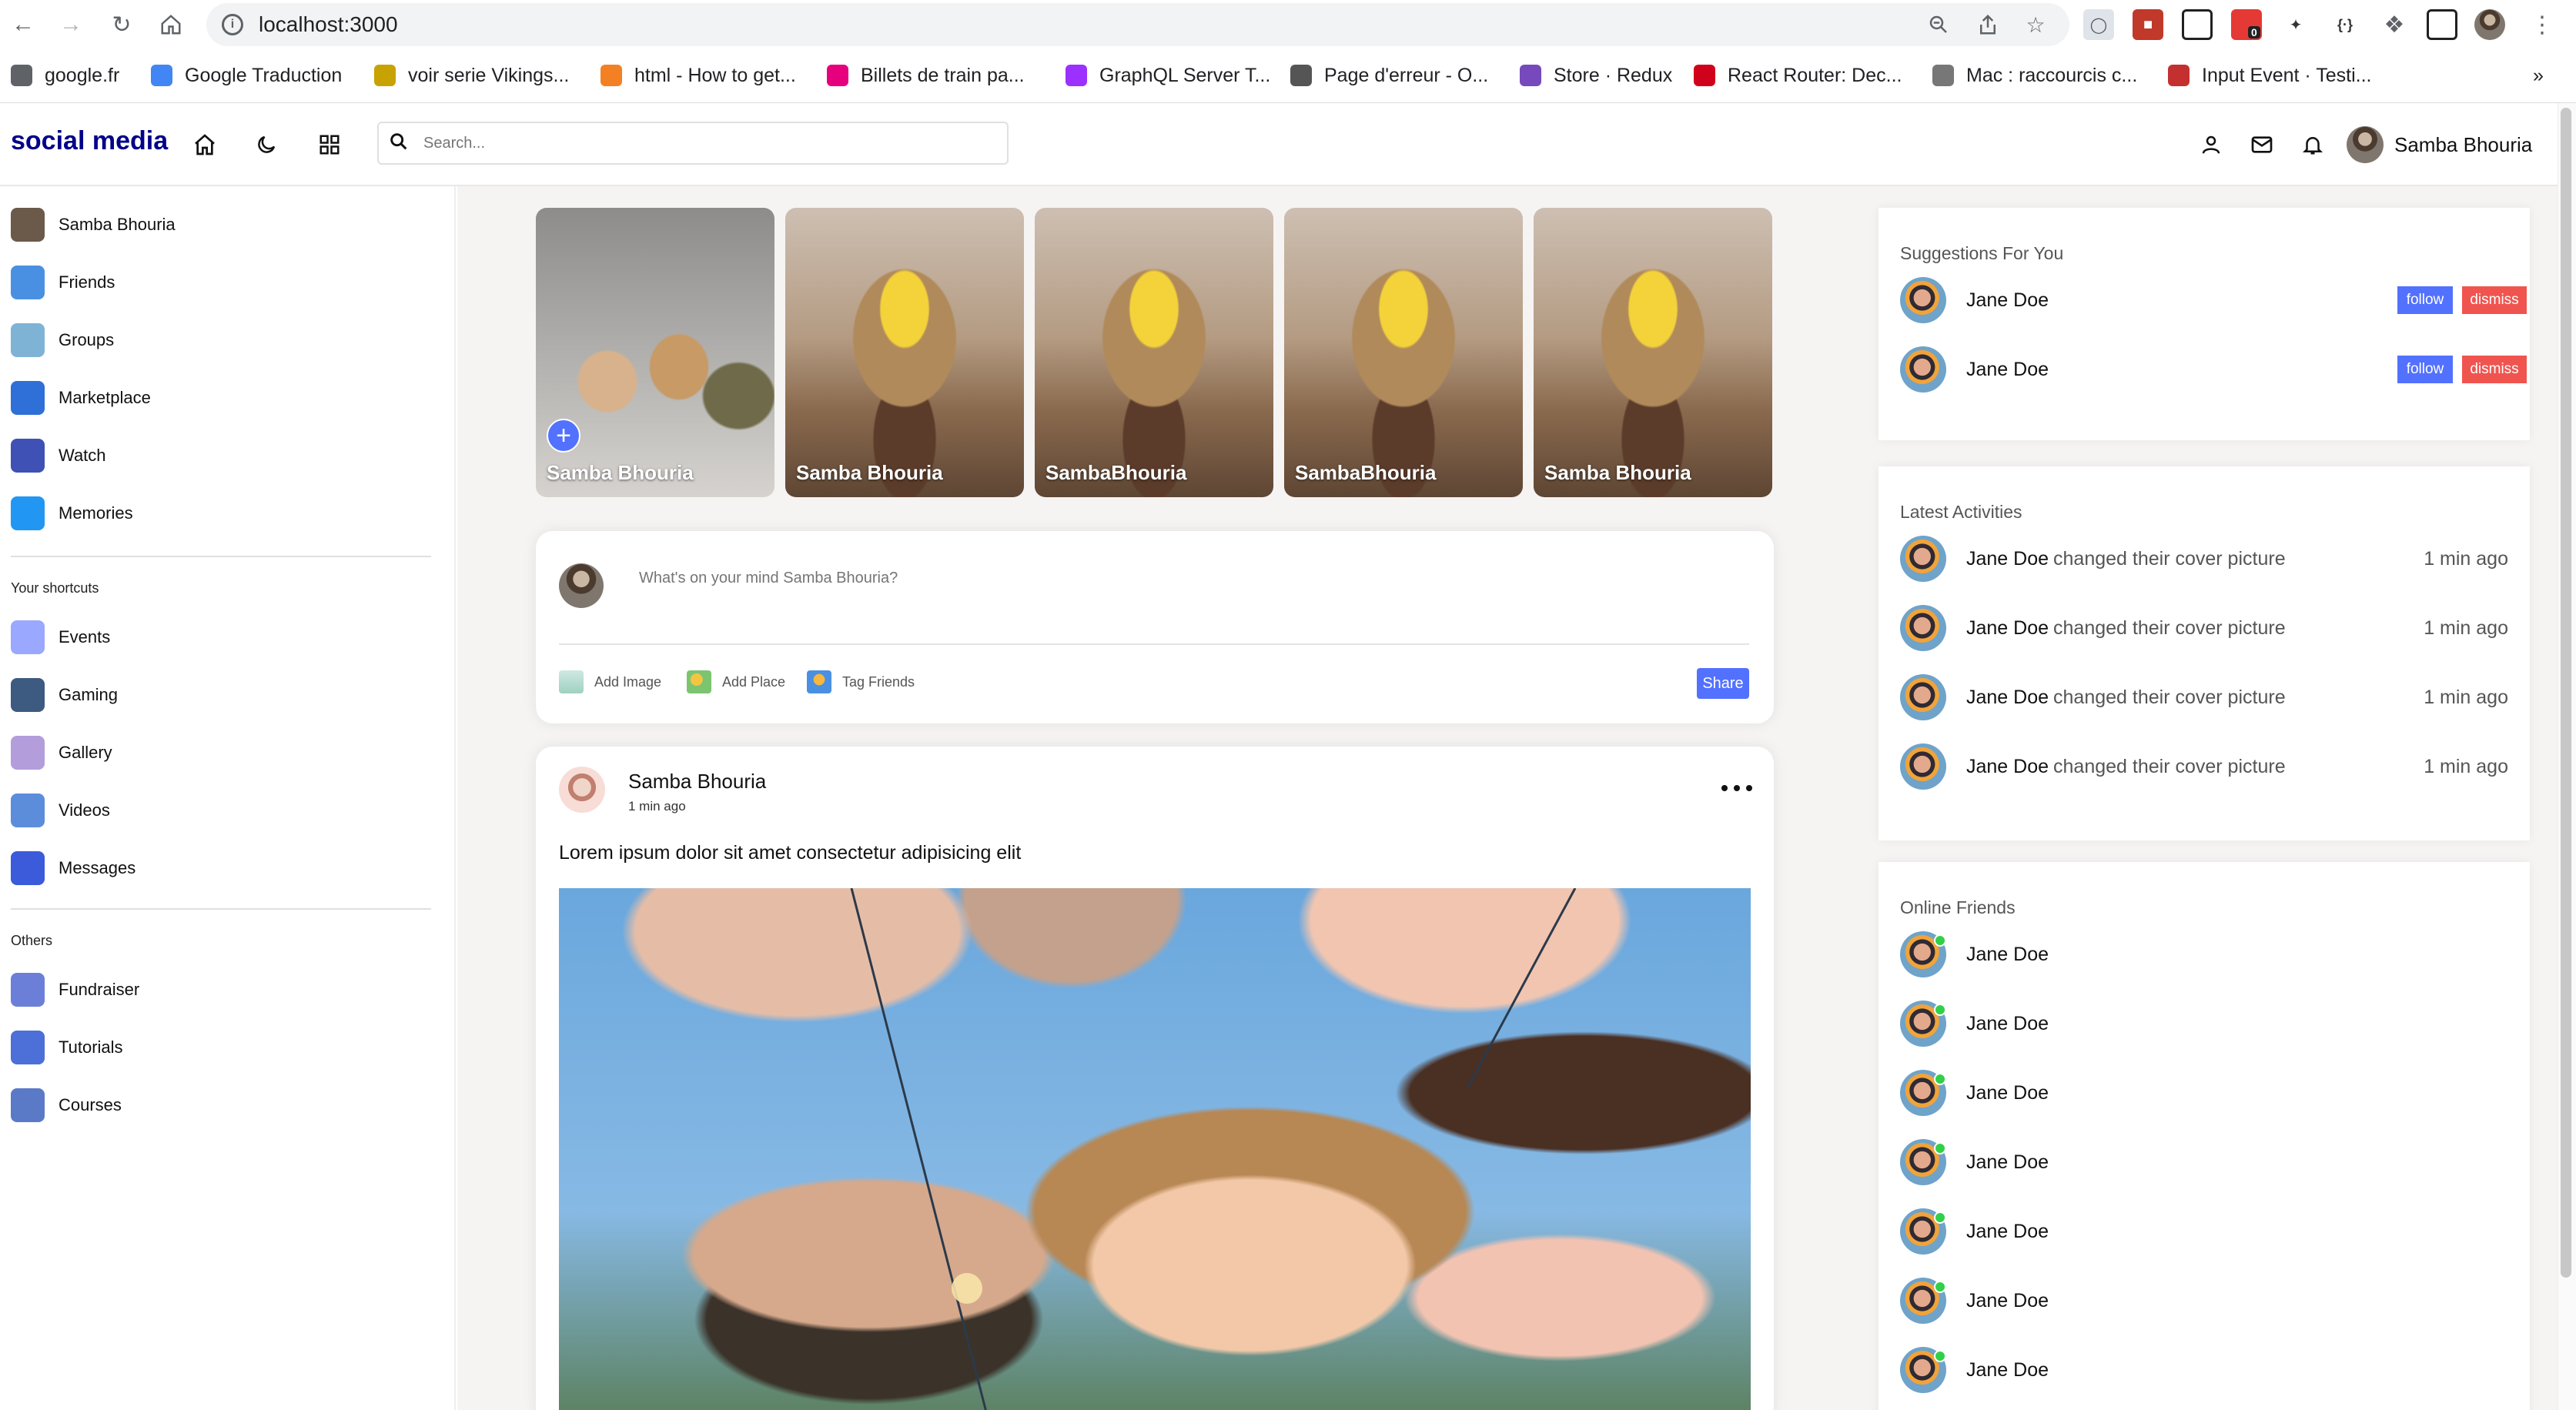 This screenshot has width=2576, height=1410. I want to click on extension-icon: ■, so click(2148, 25).